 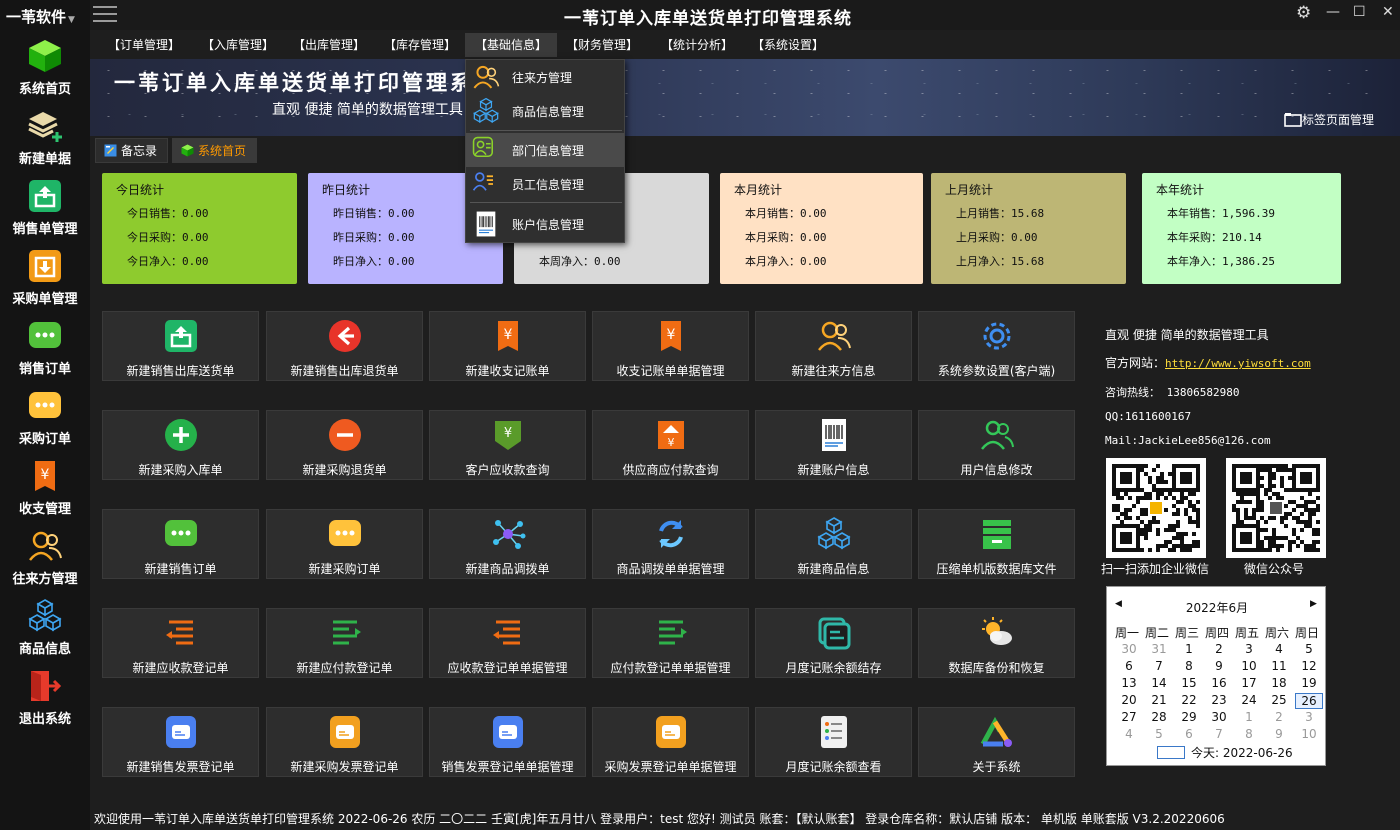 I want to click on tab-manage-button: 标签页面管理, so click(x=1329, y=119).